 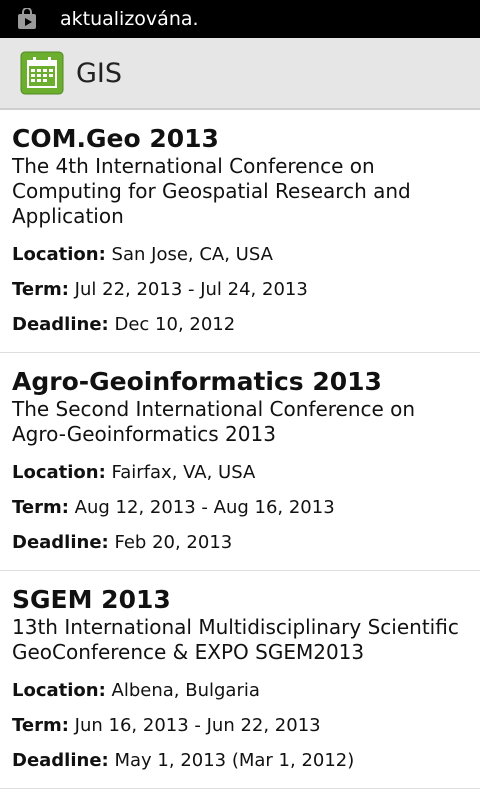 I want to click on term-value: Jul 22, 2013 - Jul 24, 2013, so click(x=191, y=289).